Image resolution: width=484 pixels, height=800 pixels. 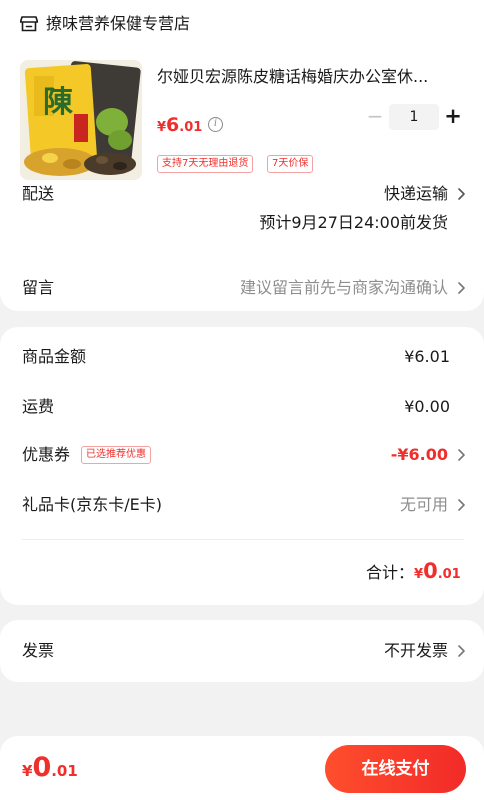 I want to click on divider, so click(x=243, y=539).